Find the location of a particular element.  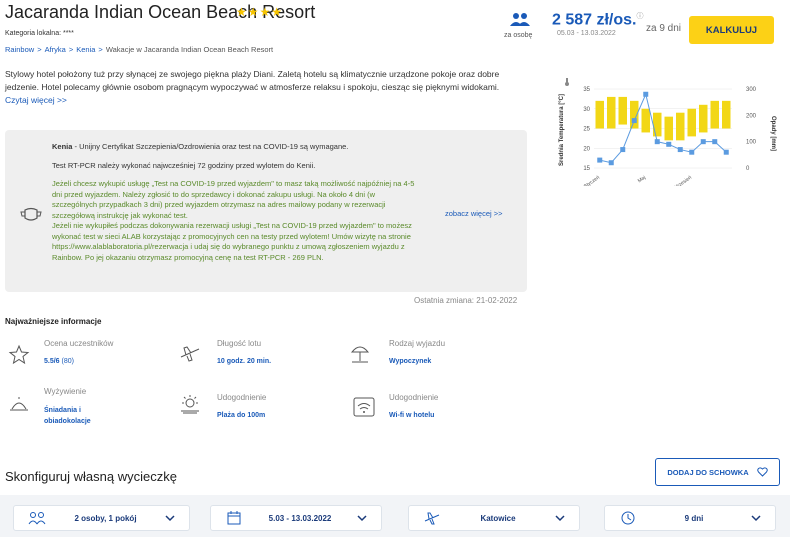

chart-y-tick-label: 35 is located at coordinates (586, 90).